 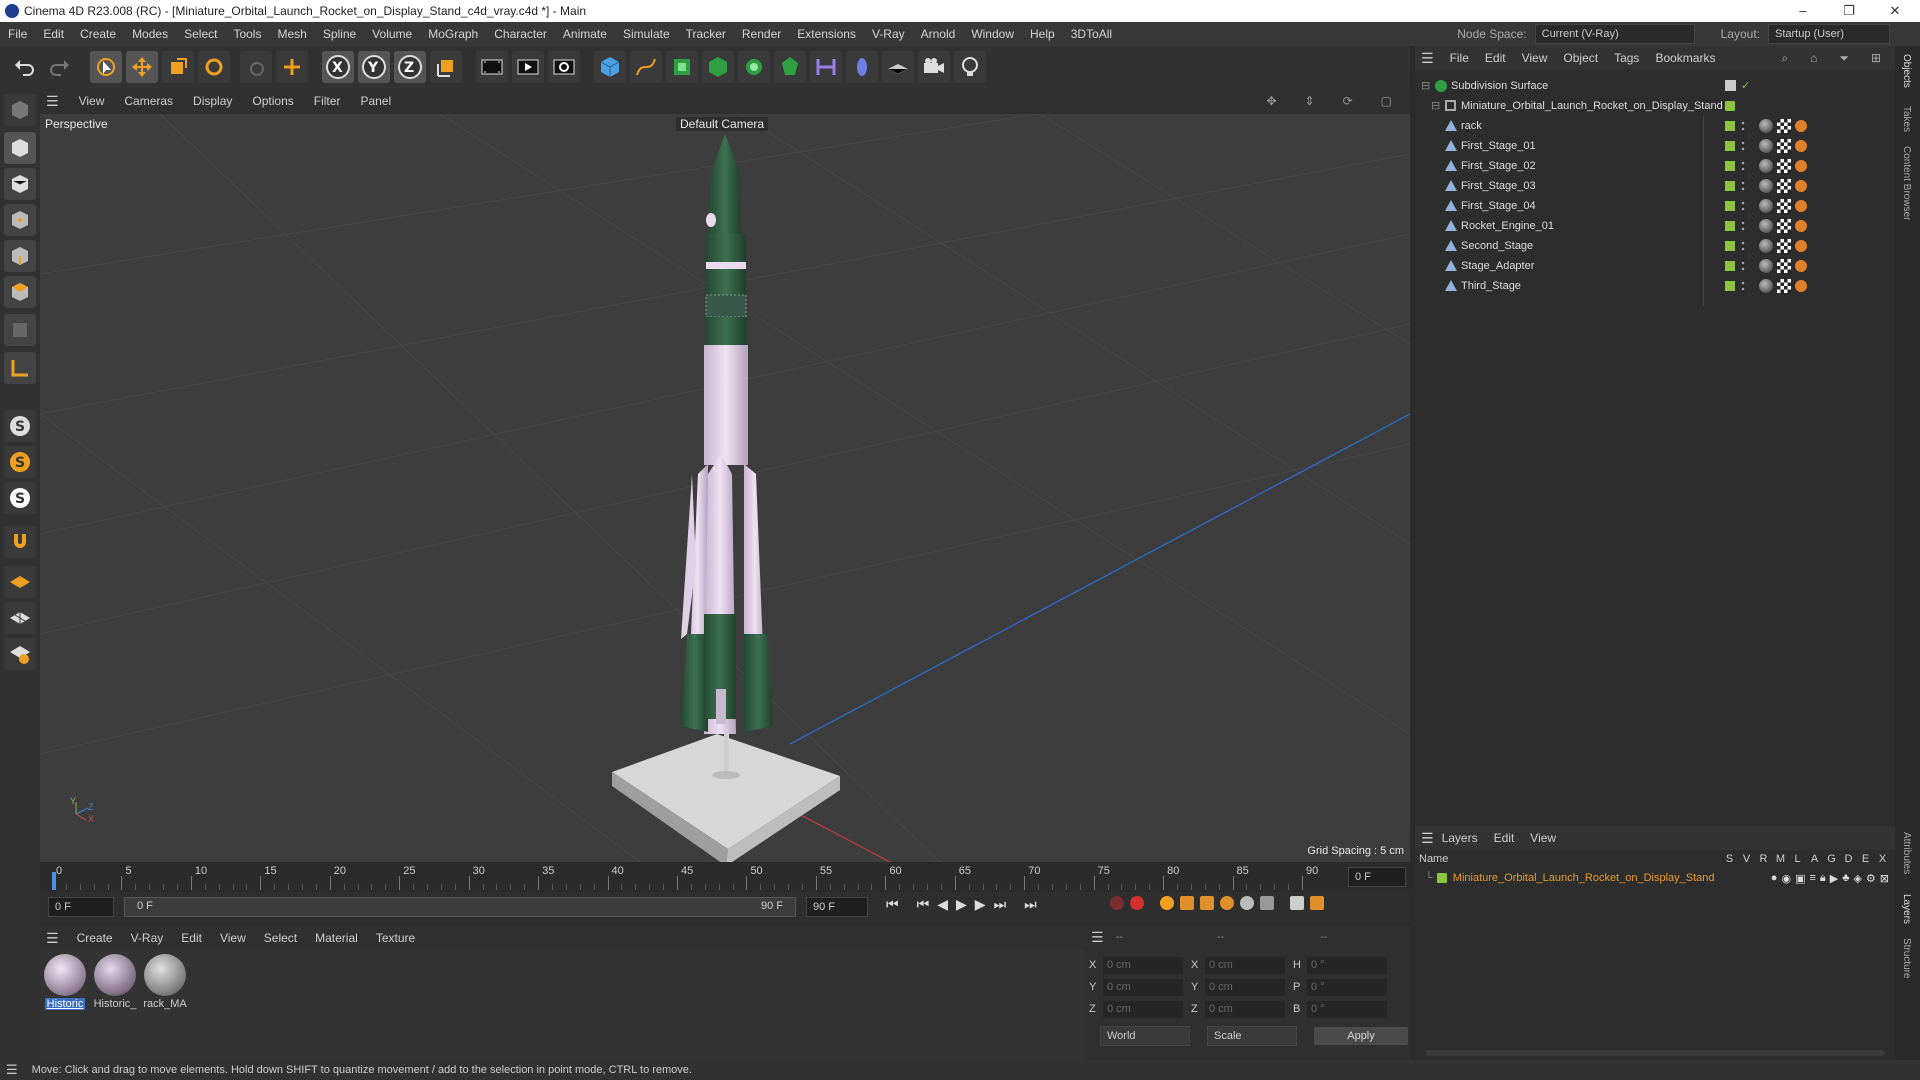 What do you see at coordinates (1252, 1036) in the screenshot?
I see `transform-mode-select: Scale` at bounding box center [1252, 1036].